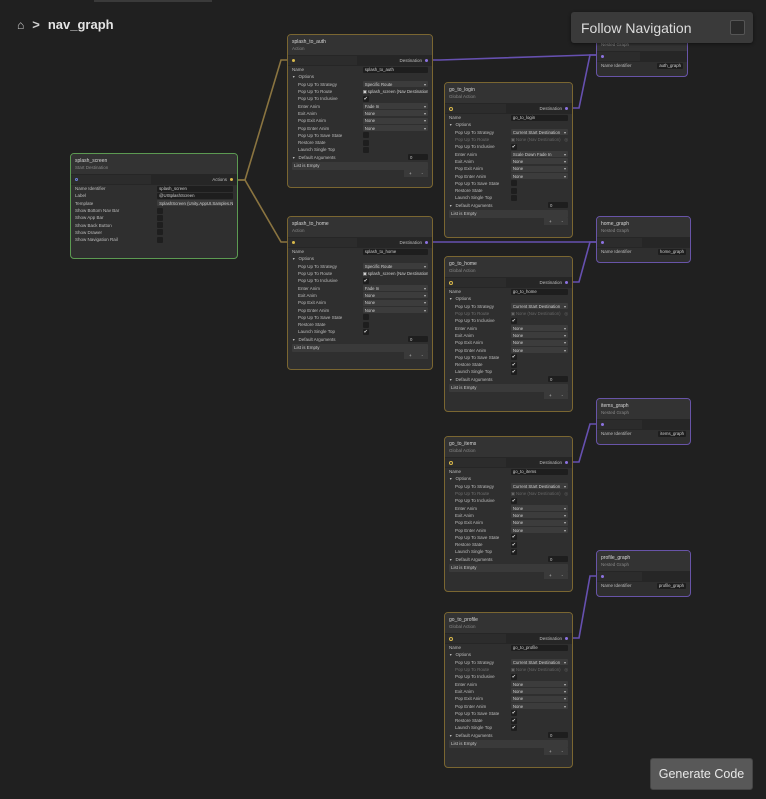  What do you see at coordinates (671, 585) in the screenshot?
I see `name-identifier-input: profile_graph` at bounding box center [671, 585].